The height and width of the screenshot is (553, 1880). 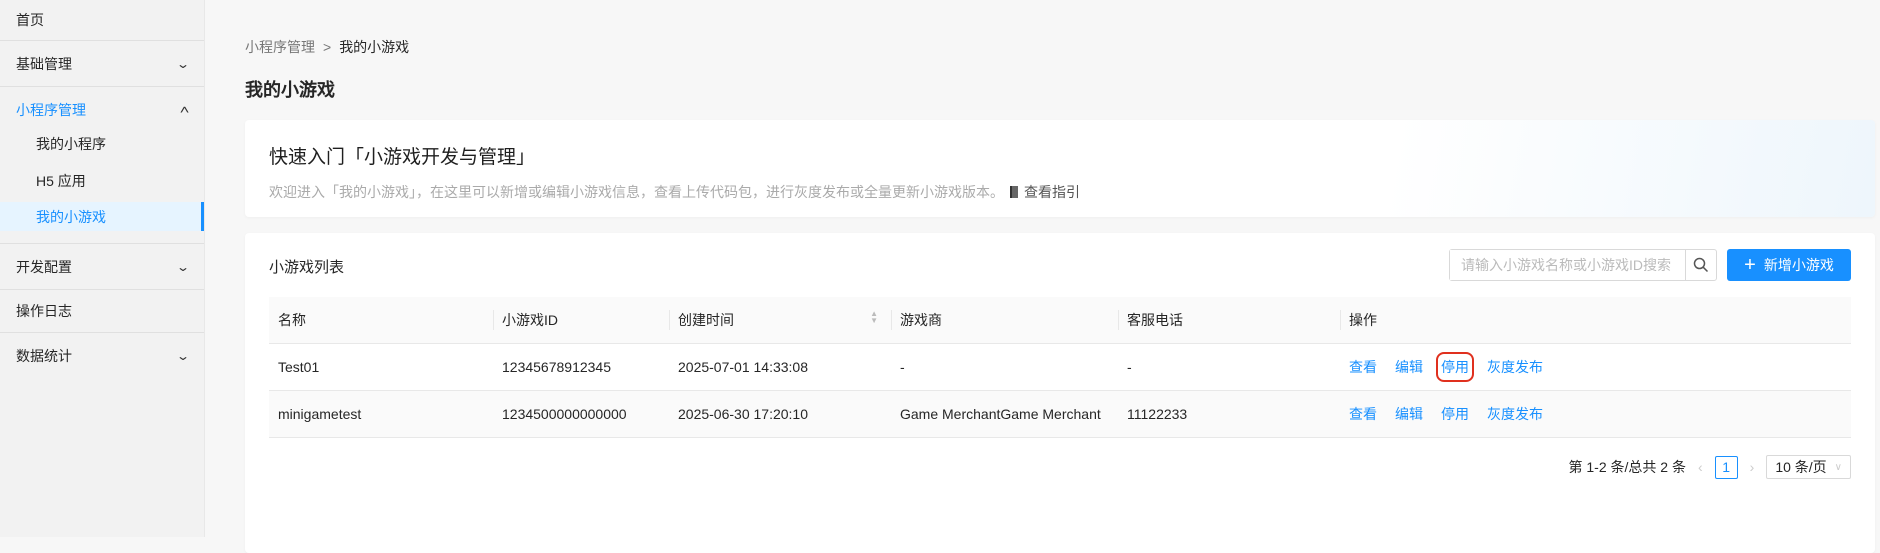 I want to click on breadcrumb-current: 我的小游戏, so click(x=374, y=47).